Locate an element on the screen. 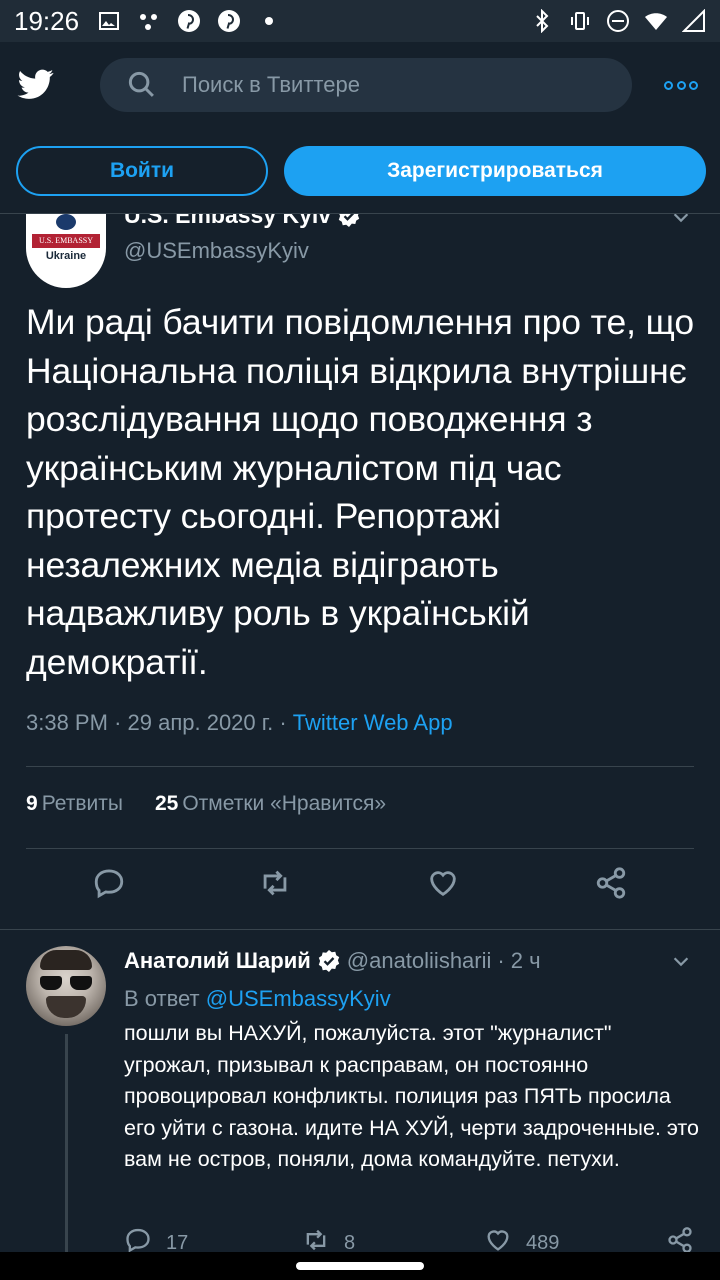 The image size is (720, 1280). search-input is located at coordinates (382, 85).